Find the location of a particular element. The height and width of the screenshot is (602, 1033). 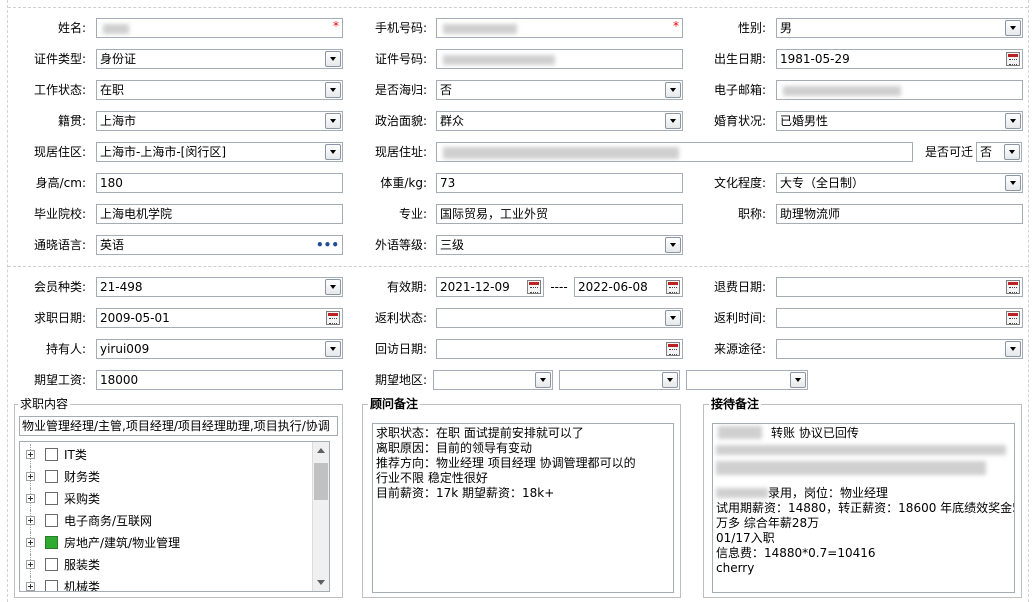

tree-item: 采购类 is located at coordinates (165, 499).